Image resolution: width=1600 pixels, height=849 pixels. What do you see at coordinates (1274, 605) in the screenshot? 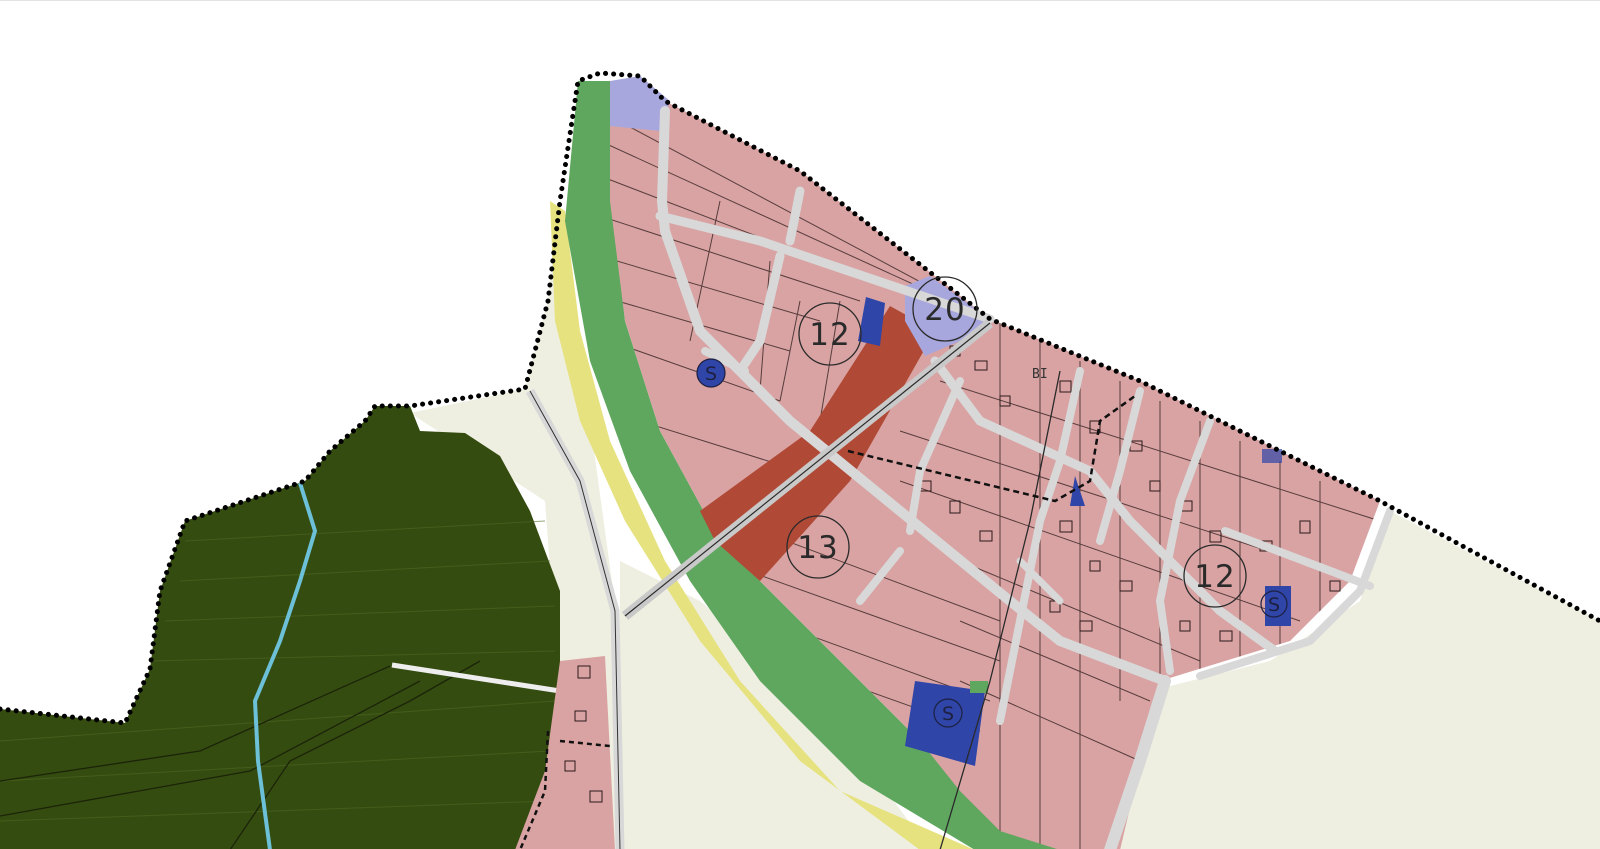
I see `service-label-east: S` at bounding box center [1274, 605].